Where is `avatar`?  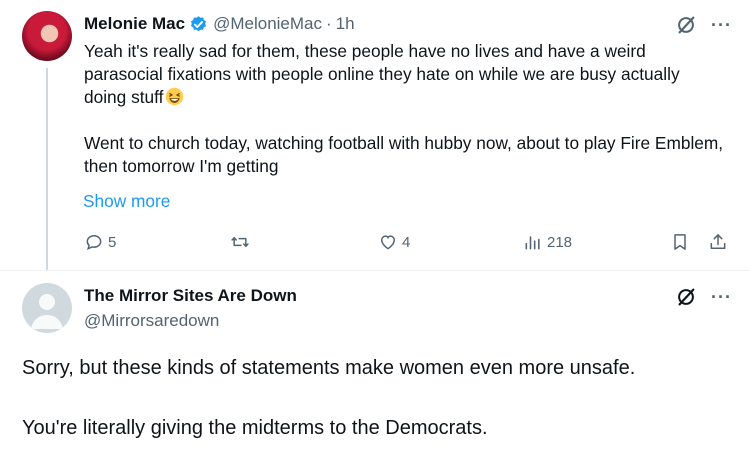
avatar is located at coordinates (47, 36).